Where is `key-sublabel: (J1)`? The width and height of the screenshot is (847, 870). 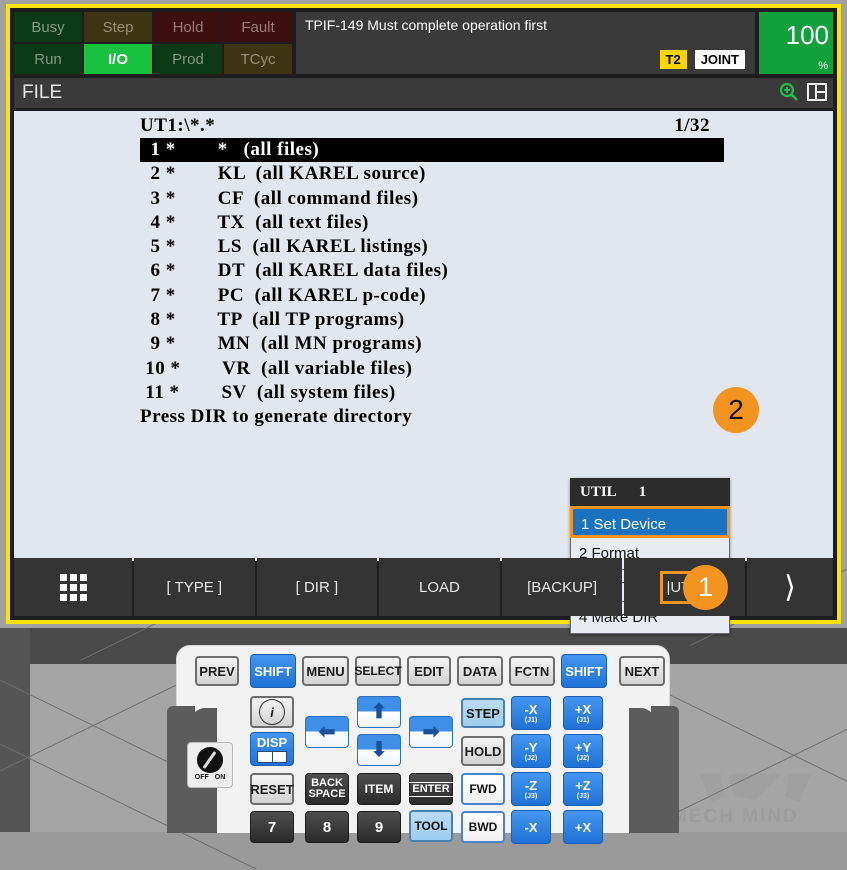 key-sublabel: (J1) is located at coordinates (531, 720).